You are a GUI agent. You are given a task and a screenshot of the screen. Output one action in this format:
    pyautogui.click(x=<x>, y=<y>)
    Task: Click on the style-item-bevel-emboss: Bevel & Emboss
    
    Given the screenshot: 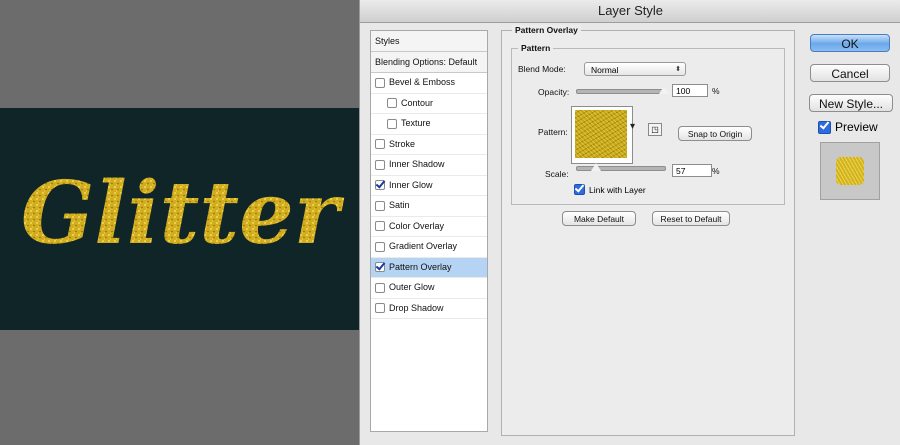 What is the action you would take?
    pyautogui.click(x=429, y=83)
    